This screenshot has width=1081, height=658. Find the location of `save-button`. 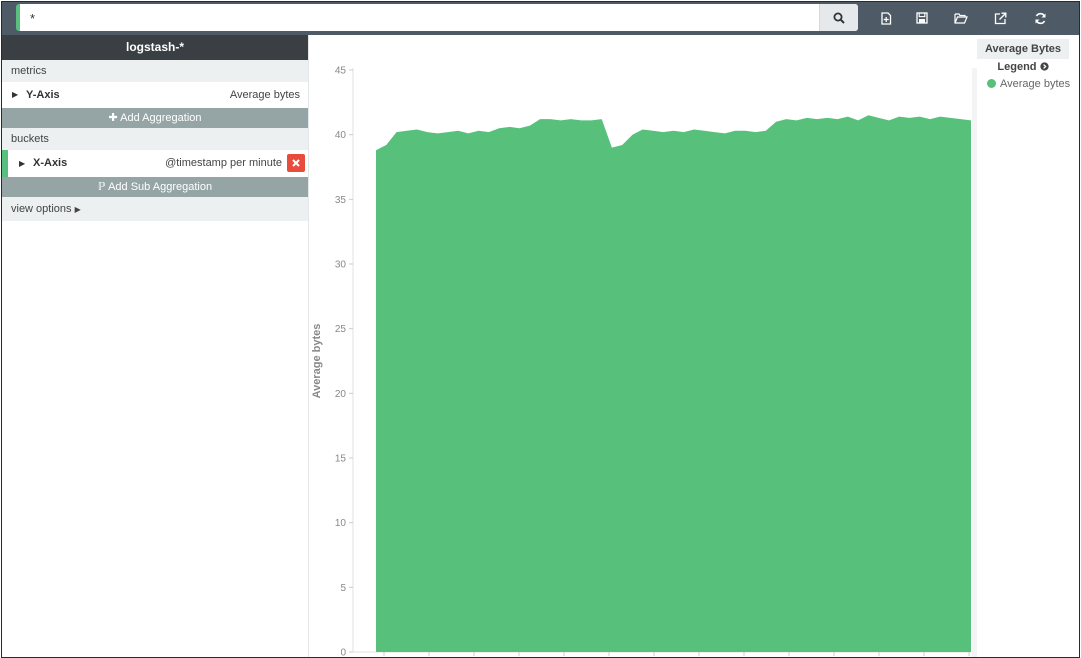

save-button is located at coordinates (922, 18).